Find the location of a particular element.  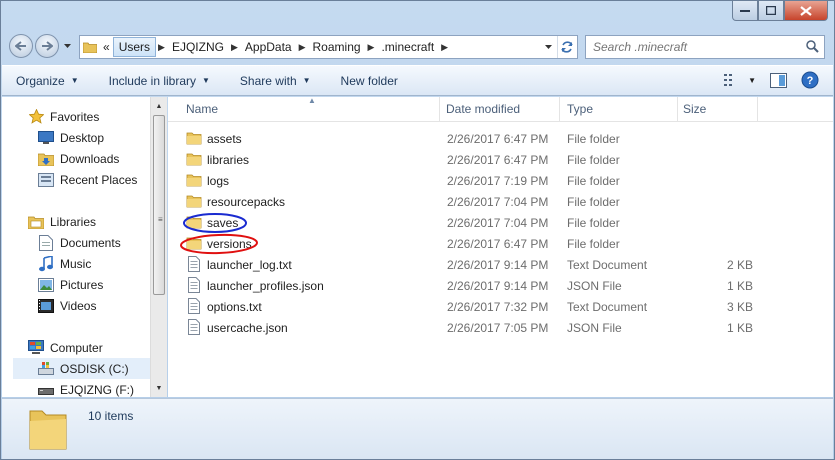

search-box is located at coordinates (705, 47).